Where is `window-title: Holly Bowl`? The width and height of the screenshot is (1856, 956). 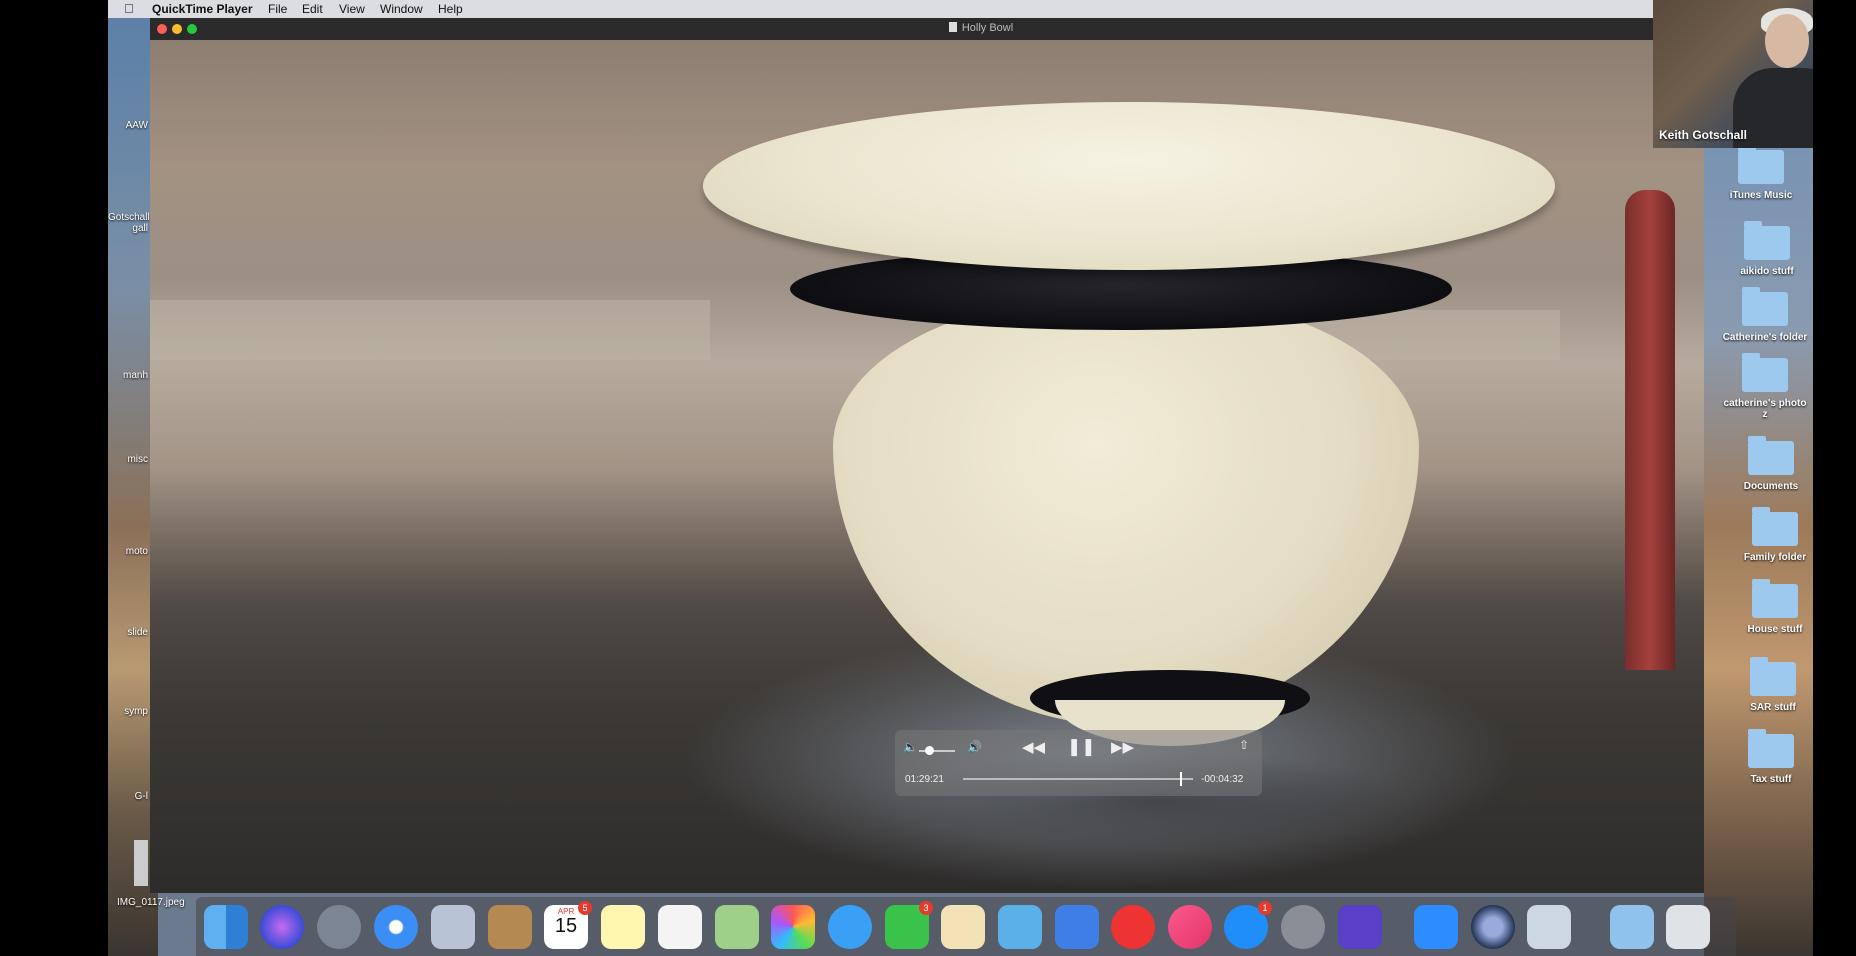
window-title: Holly Bowl is located at coordinates (981, 28).